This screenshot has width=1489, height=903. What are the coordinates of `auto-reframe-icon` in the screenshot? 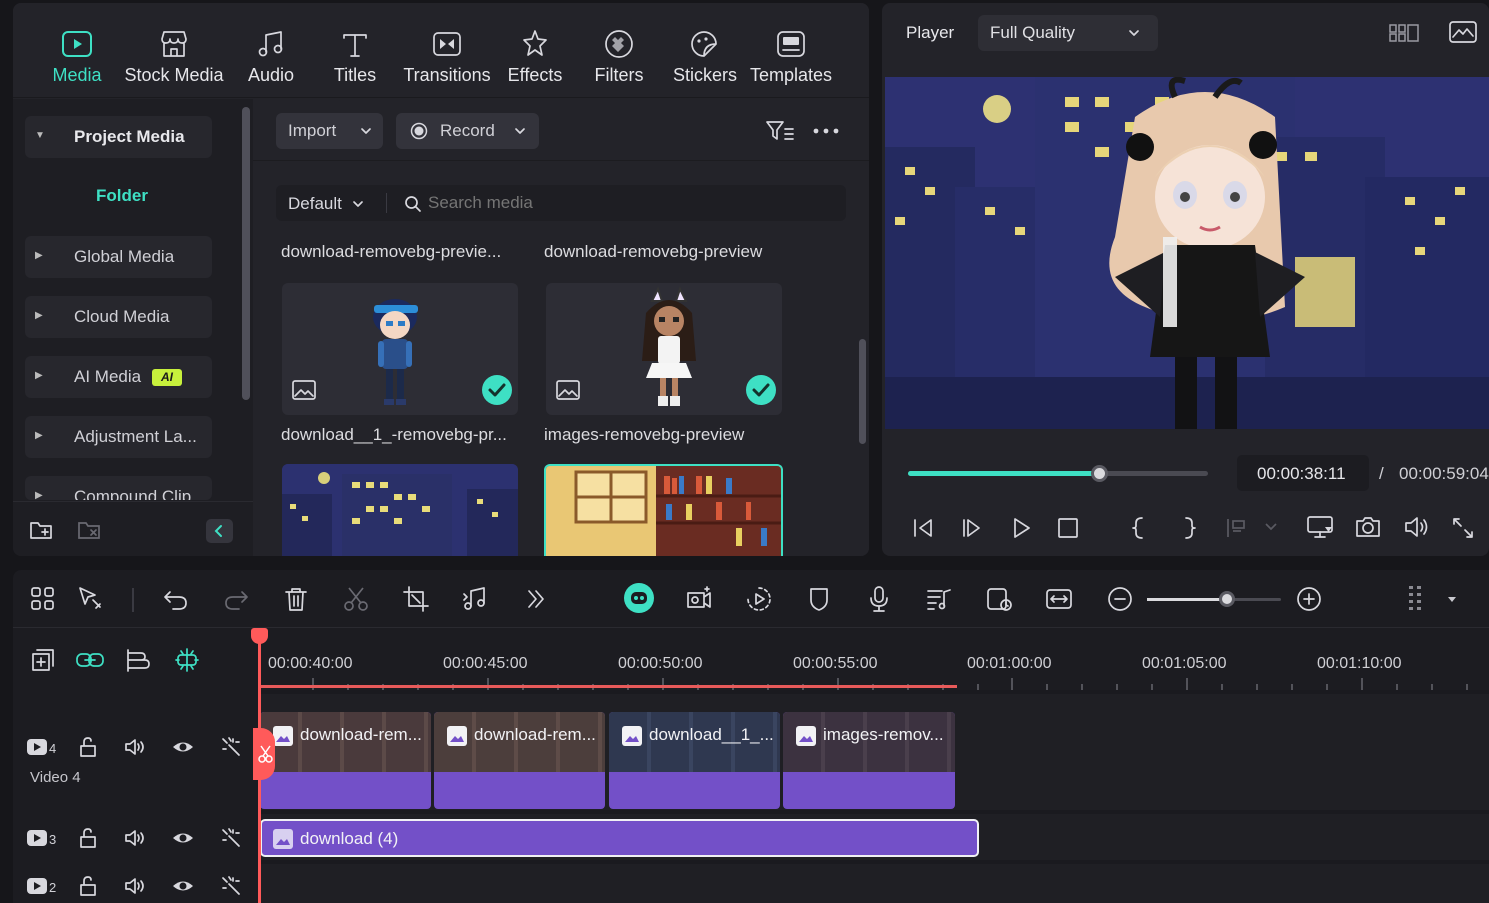 It's located at (999, 599).